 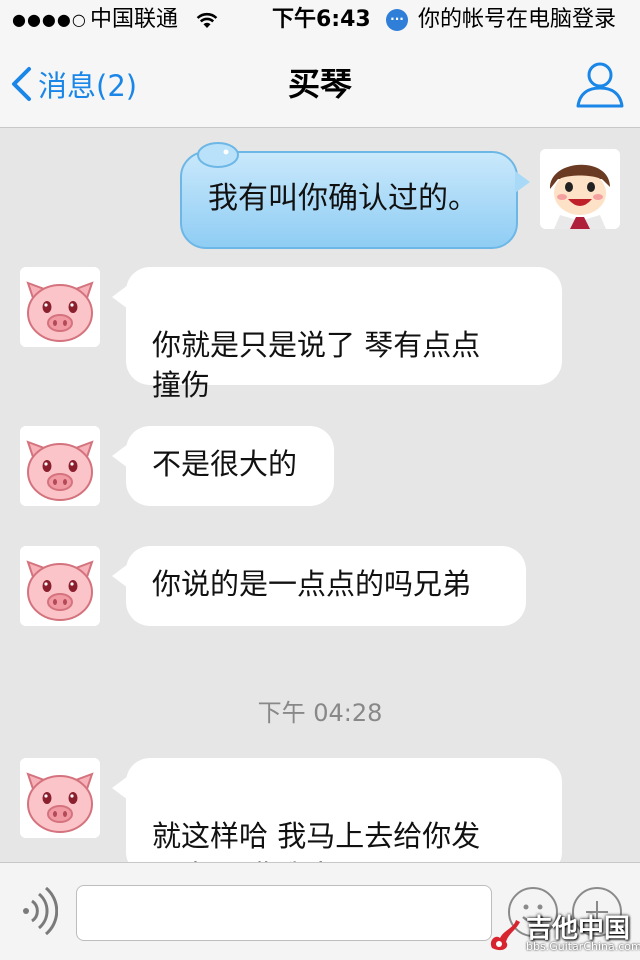 I want to click on my-avatar, so click(x=580, y=189).